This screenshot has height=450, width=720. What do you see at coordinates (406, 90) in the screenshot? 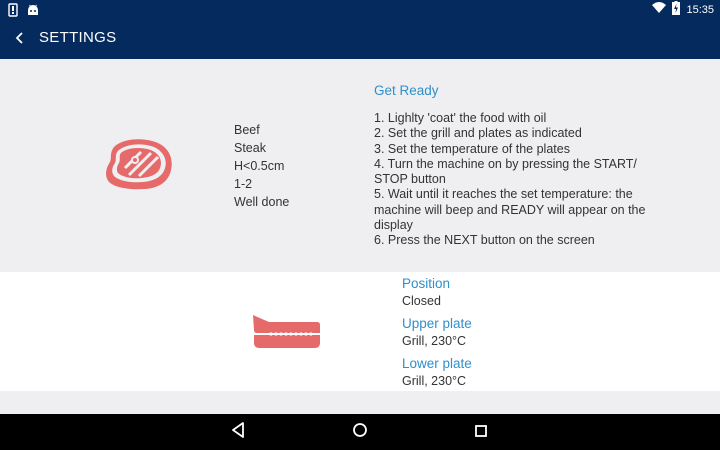
I see `instructions-title: Get Ready` at bounding box center [406, 90].